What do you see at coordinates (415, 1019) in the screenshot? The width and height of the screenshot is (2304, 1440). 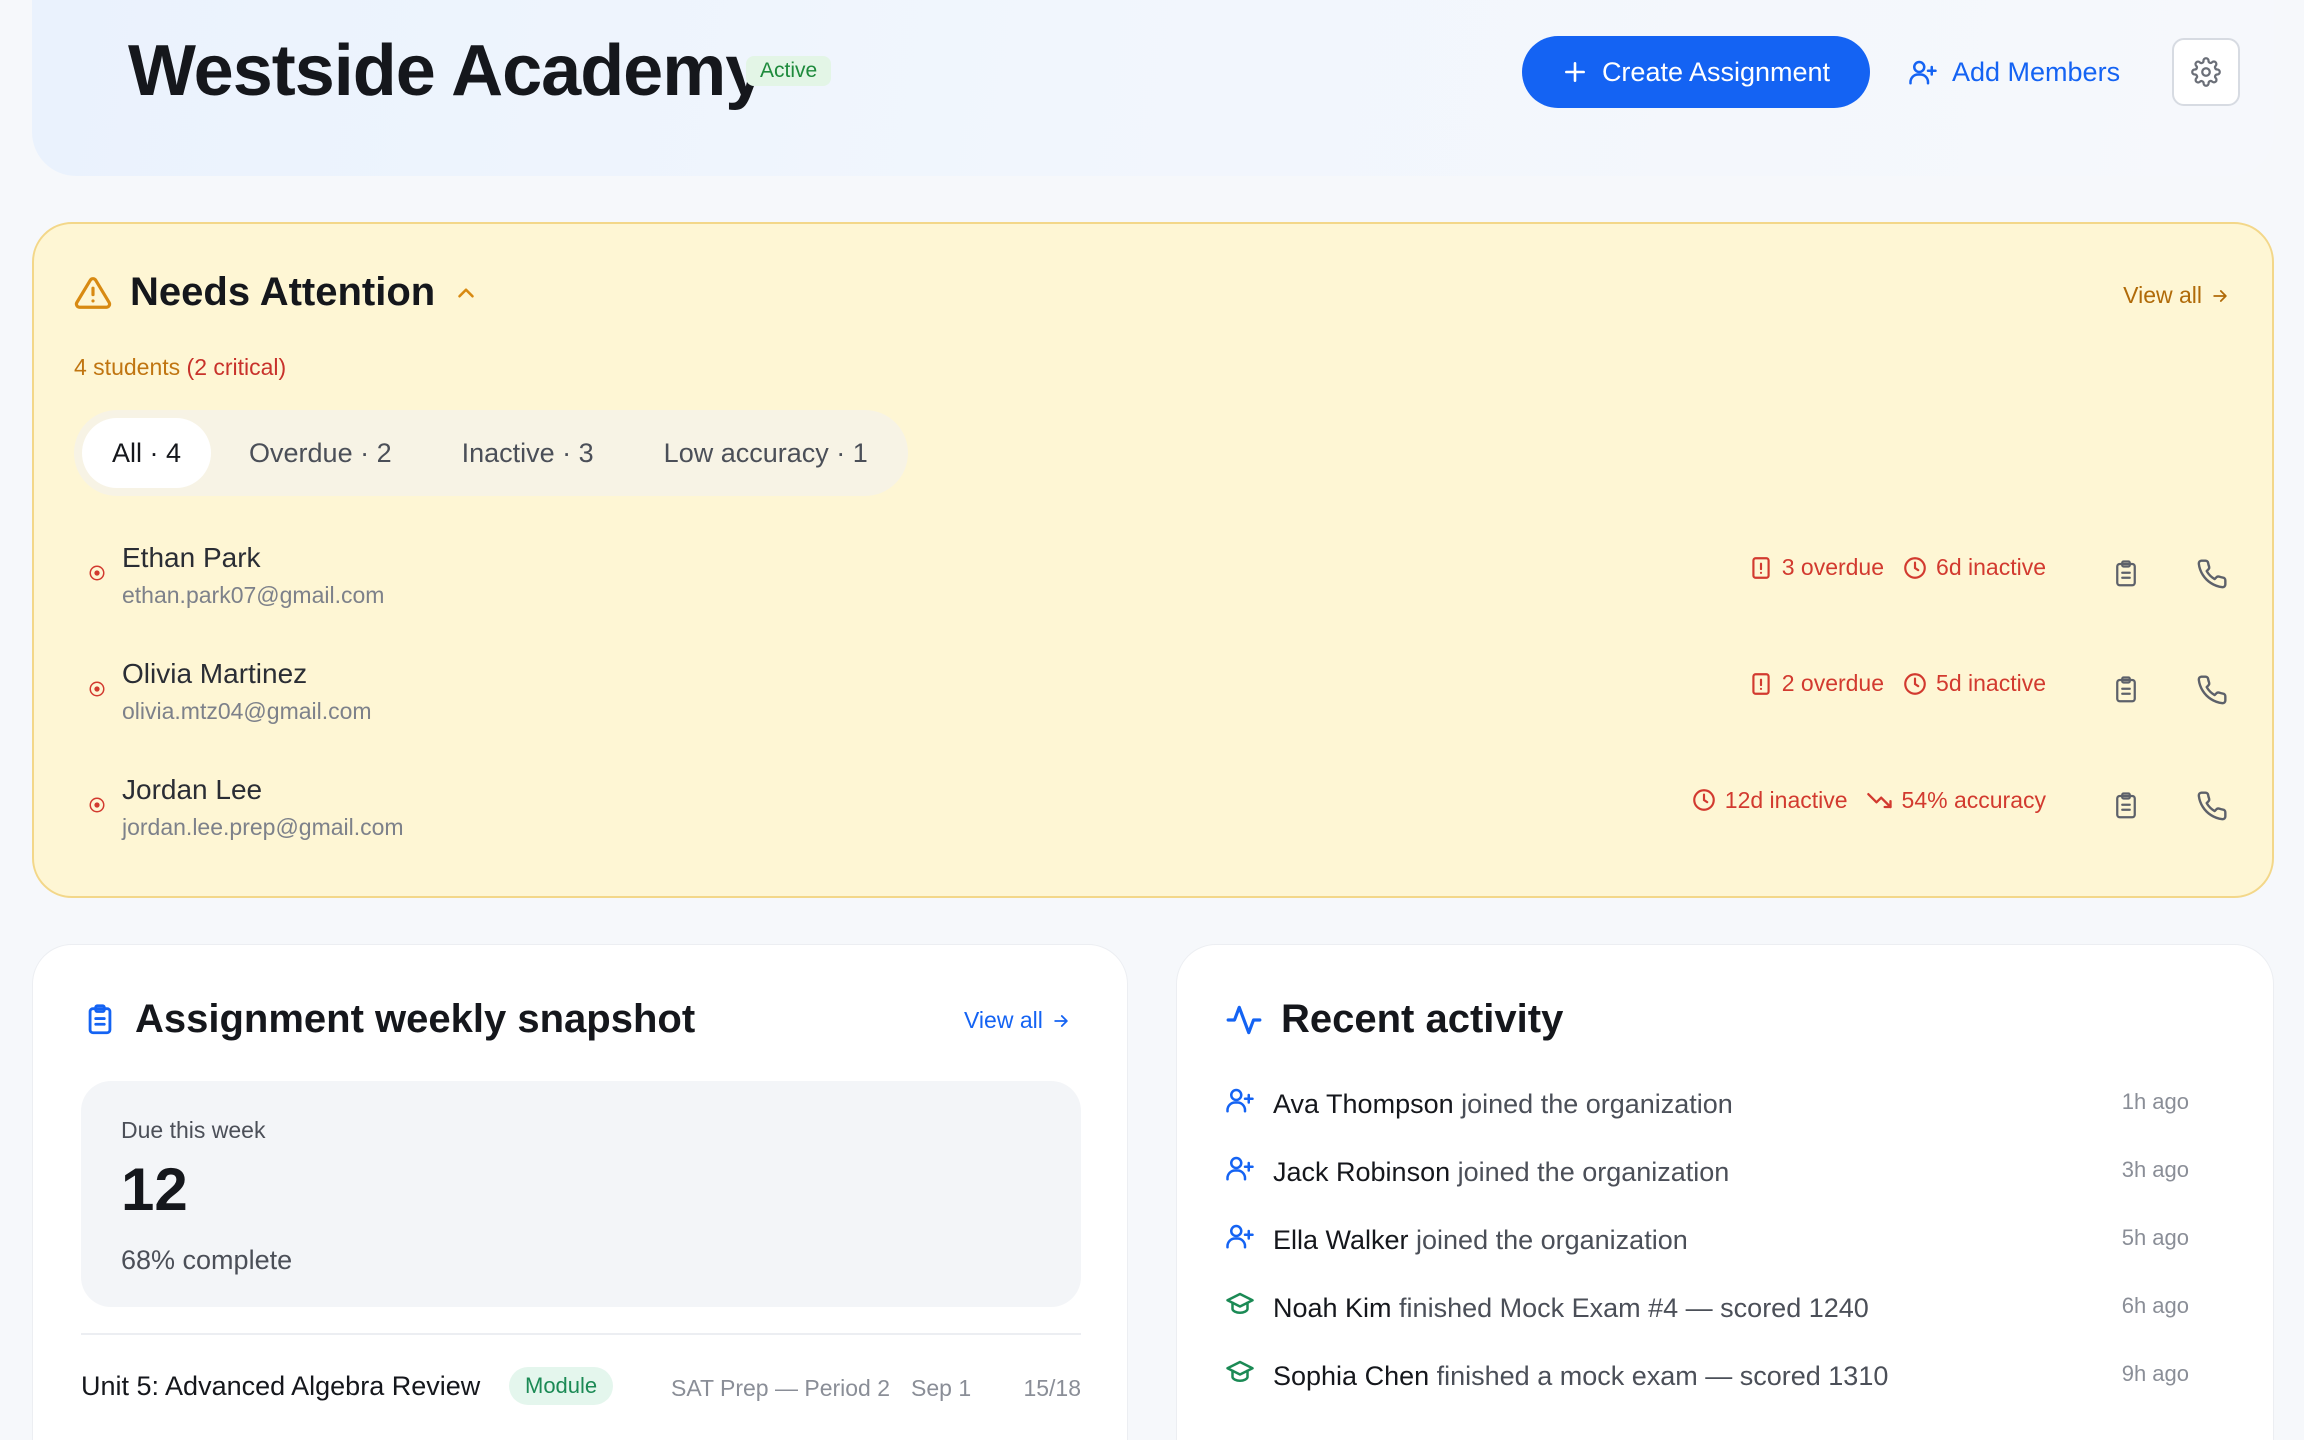 I see `assignment-snapshot-title: Assignment weekly snapshot` at bounding box center [415, 1019].